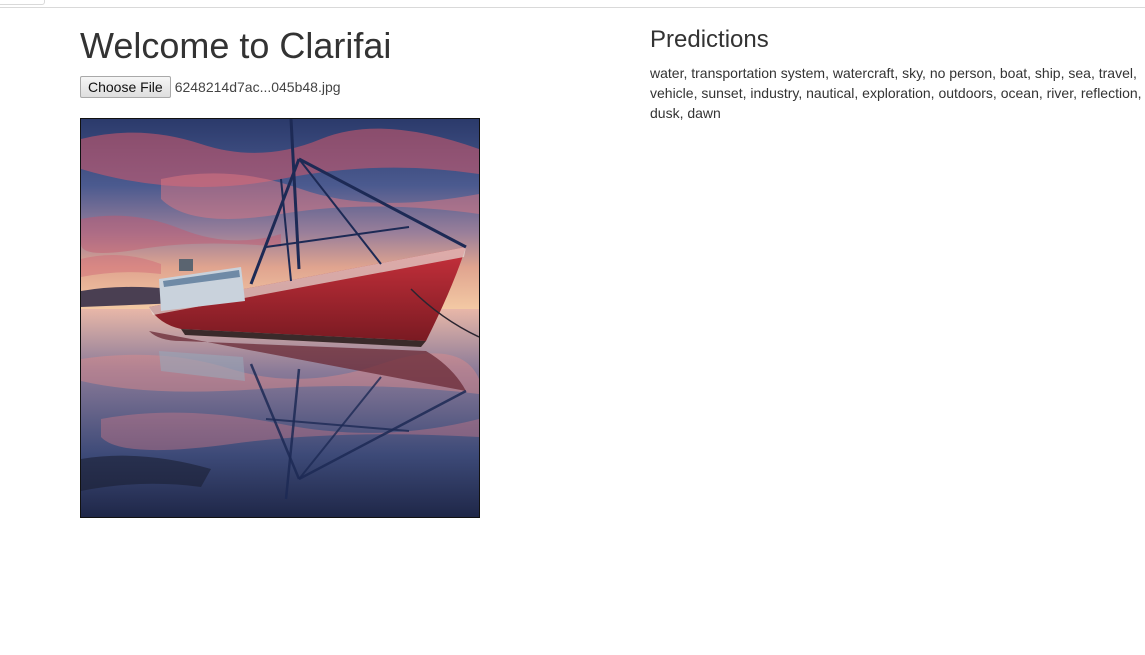 The image size is (1145, 655). Describe the element at coordinates (257, 87) in the screenshot. I see `selected-file-name: 6248214d7ac...045b48.jpg` at that location.